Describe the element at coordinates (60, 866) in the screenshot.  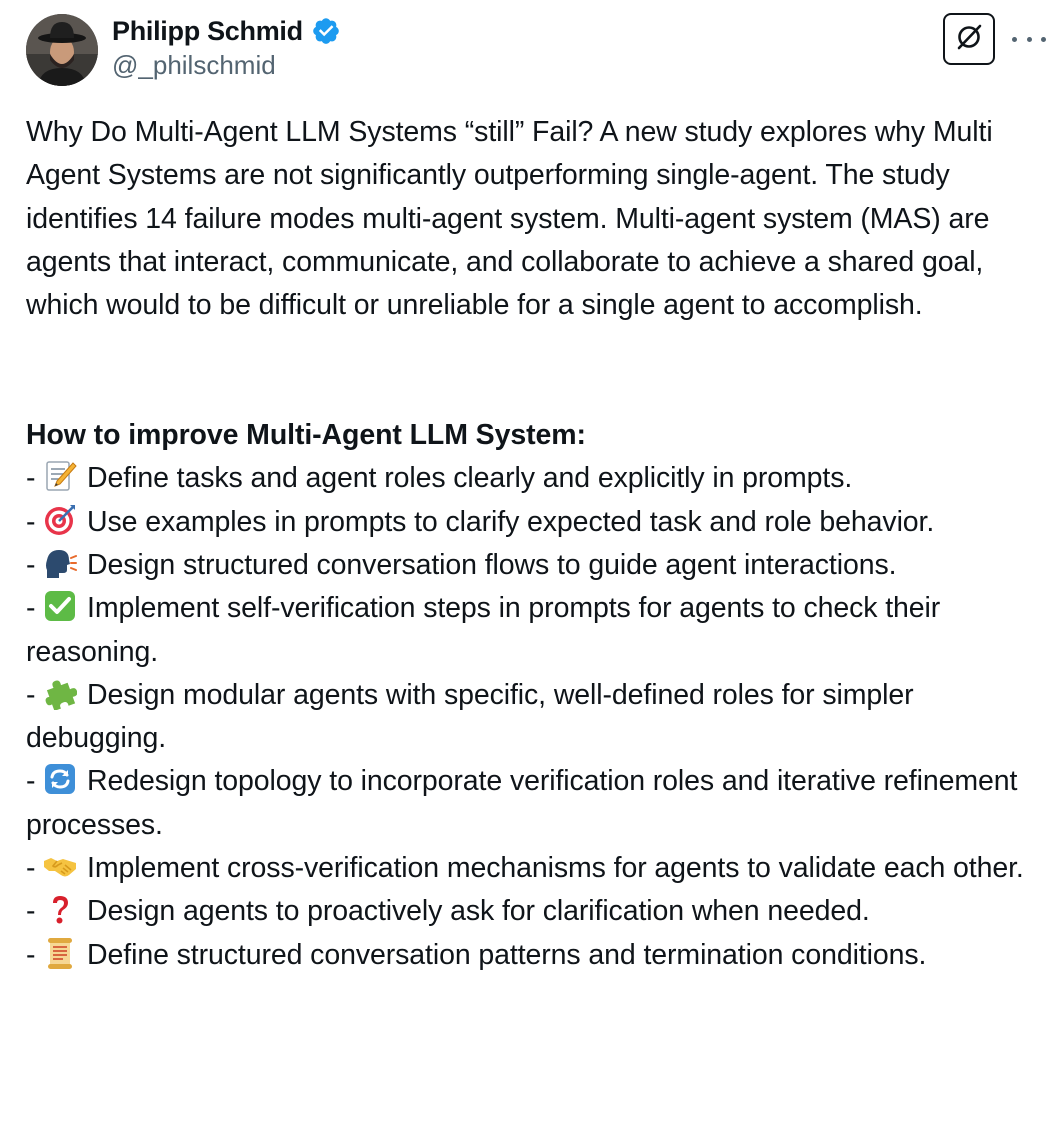
I see `handshake-icon` at that location.